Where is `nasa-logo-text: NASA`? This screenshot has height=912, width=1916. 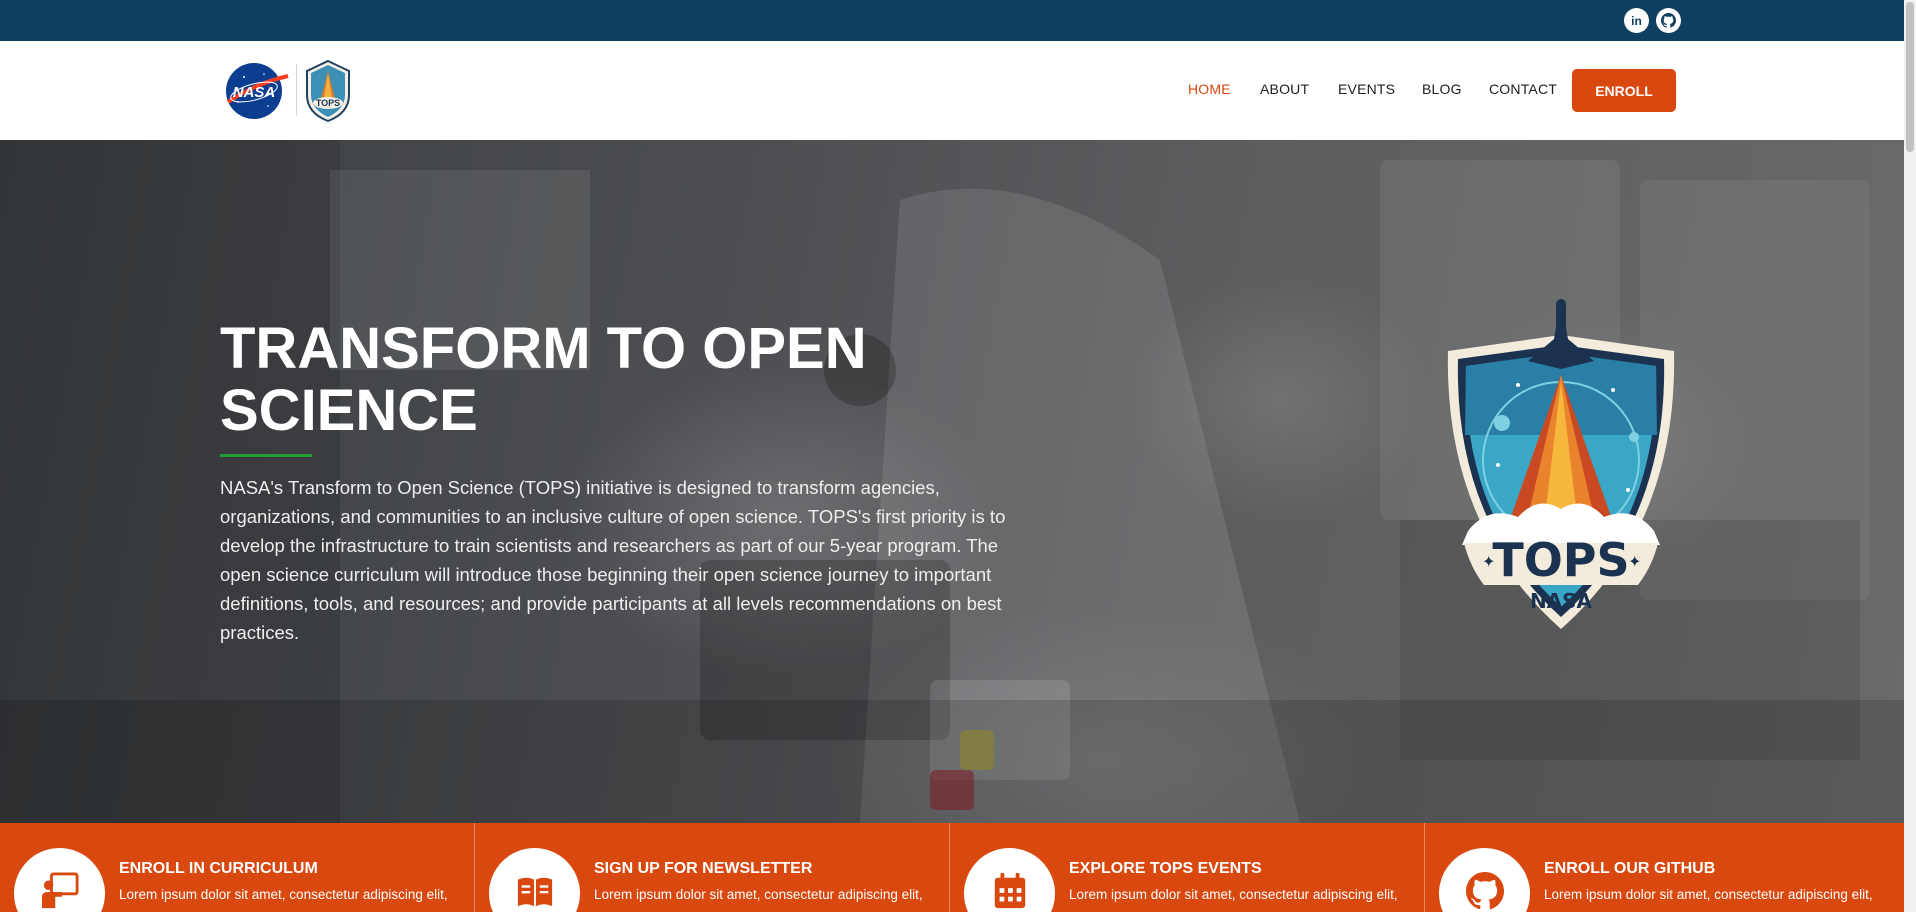
nasa-logo-text: NASA is located at coordinates (254, 92).